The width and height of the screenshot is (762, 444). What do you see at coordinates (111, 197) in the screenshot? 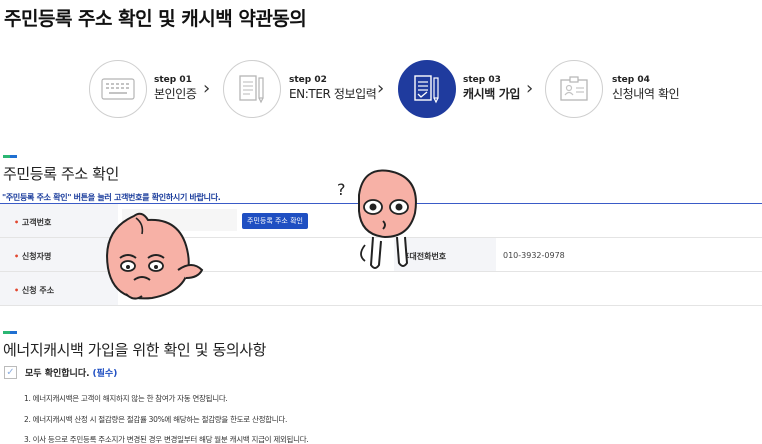
I see `address-notice: "주민등록 주소 확인" 버튼을 눌러 고객번호를 확인하시기 바랍니다.` at bounding box center [111, 197].